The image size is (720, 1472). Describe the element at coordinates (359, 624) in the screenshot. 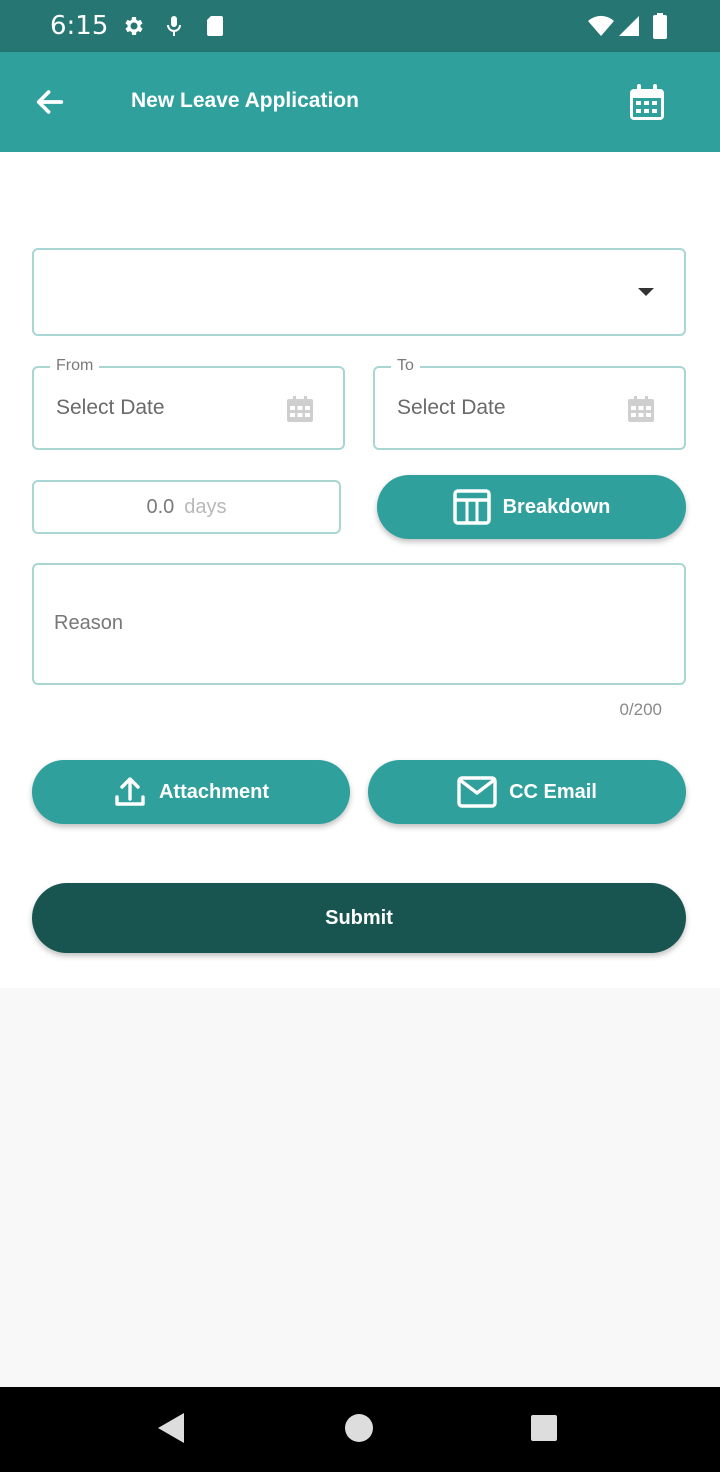

I see `reason-input: Reason` at that location.